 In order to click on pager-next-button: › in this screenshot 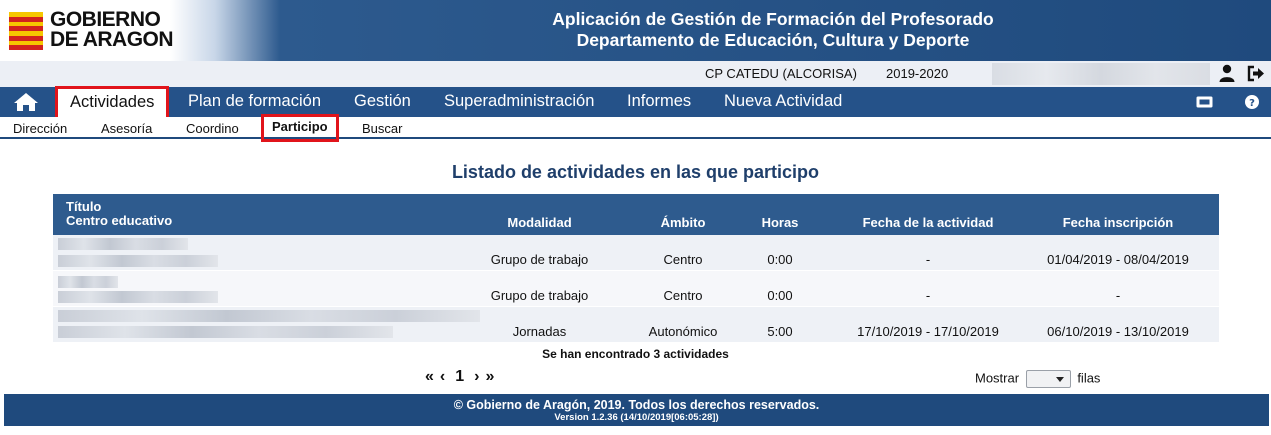, I will do `click(476, 377)`.